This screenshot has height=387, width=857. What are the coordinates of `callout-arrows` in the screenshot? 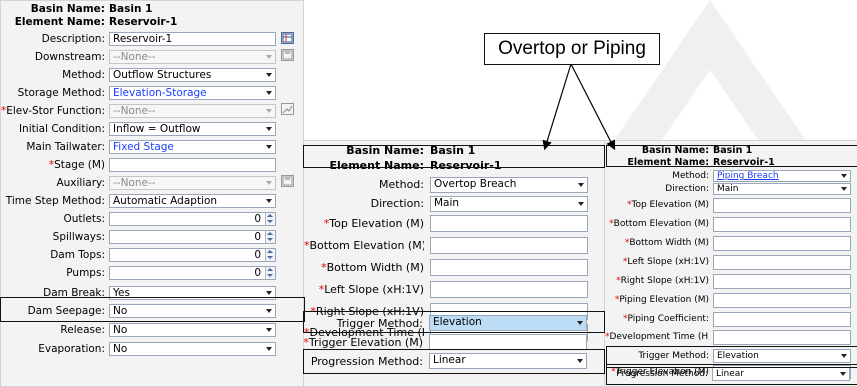 It's located at (579, 107).